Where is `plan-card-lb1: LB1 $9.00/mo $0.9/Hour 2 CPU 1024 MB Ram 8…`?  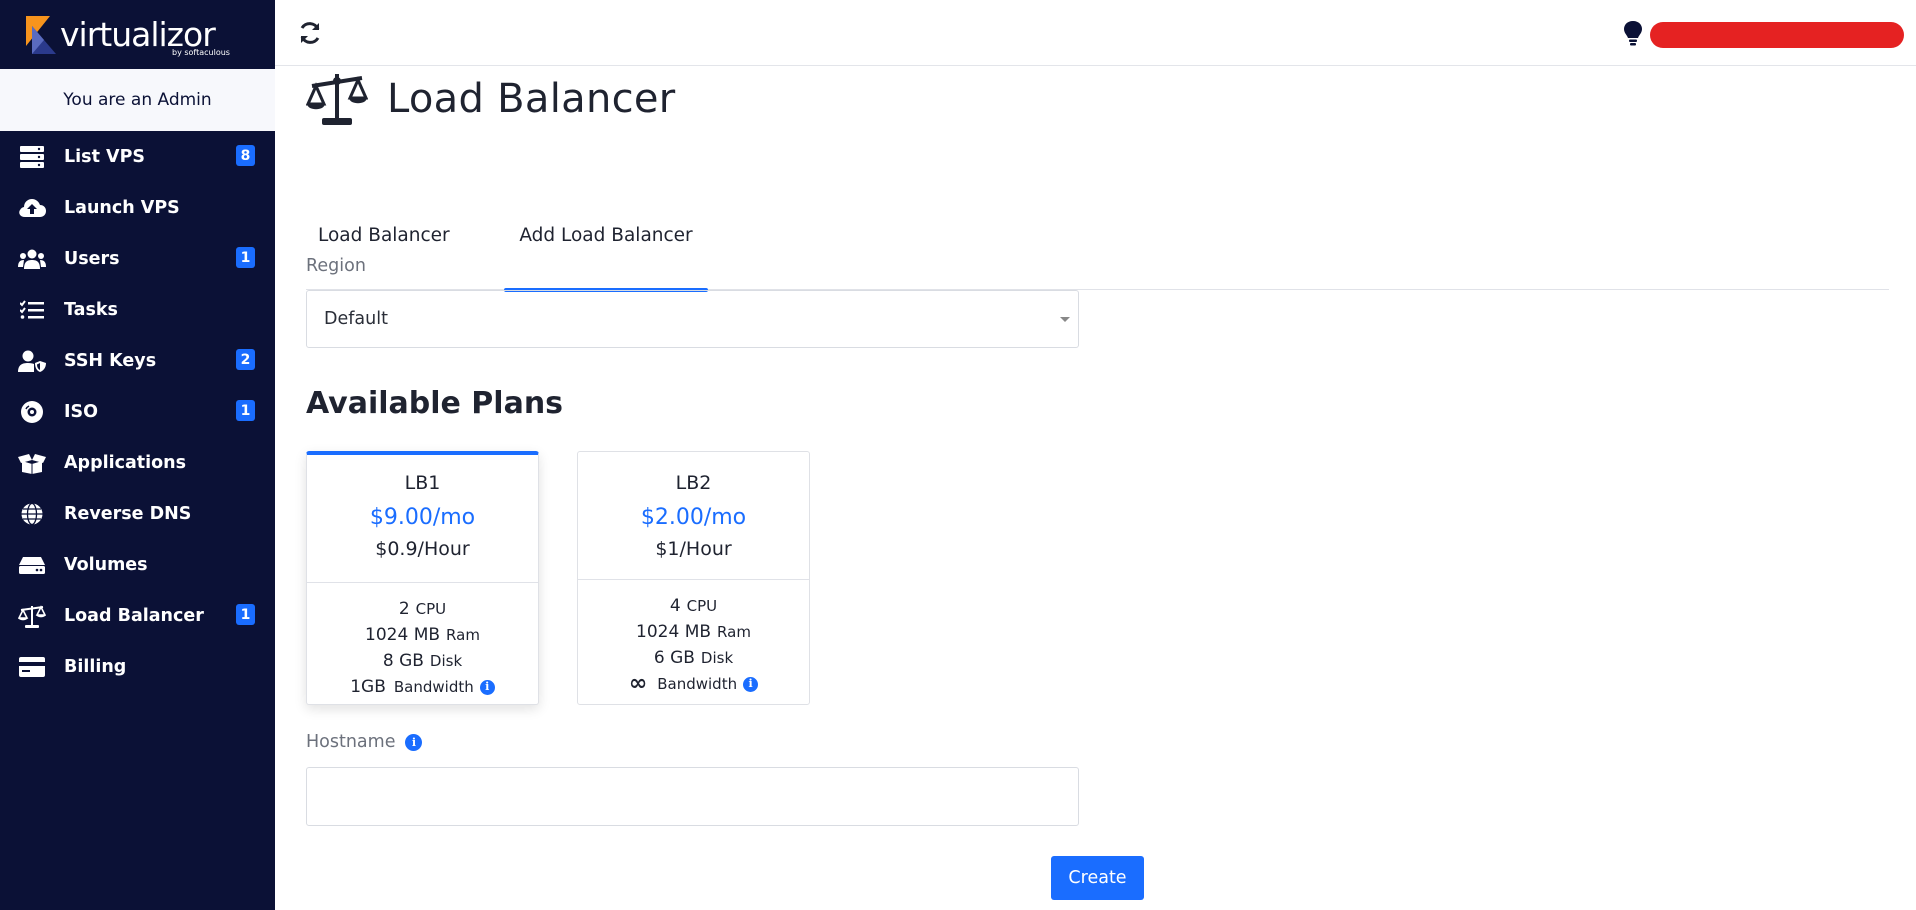
plan-card-lb1: LB1 $9.00/mo $0.9/Hour 2 CPU 1024 MB Ram 8… is located at coordinates (422, 578).